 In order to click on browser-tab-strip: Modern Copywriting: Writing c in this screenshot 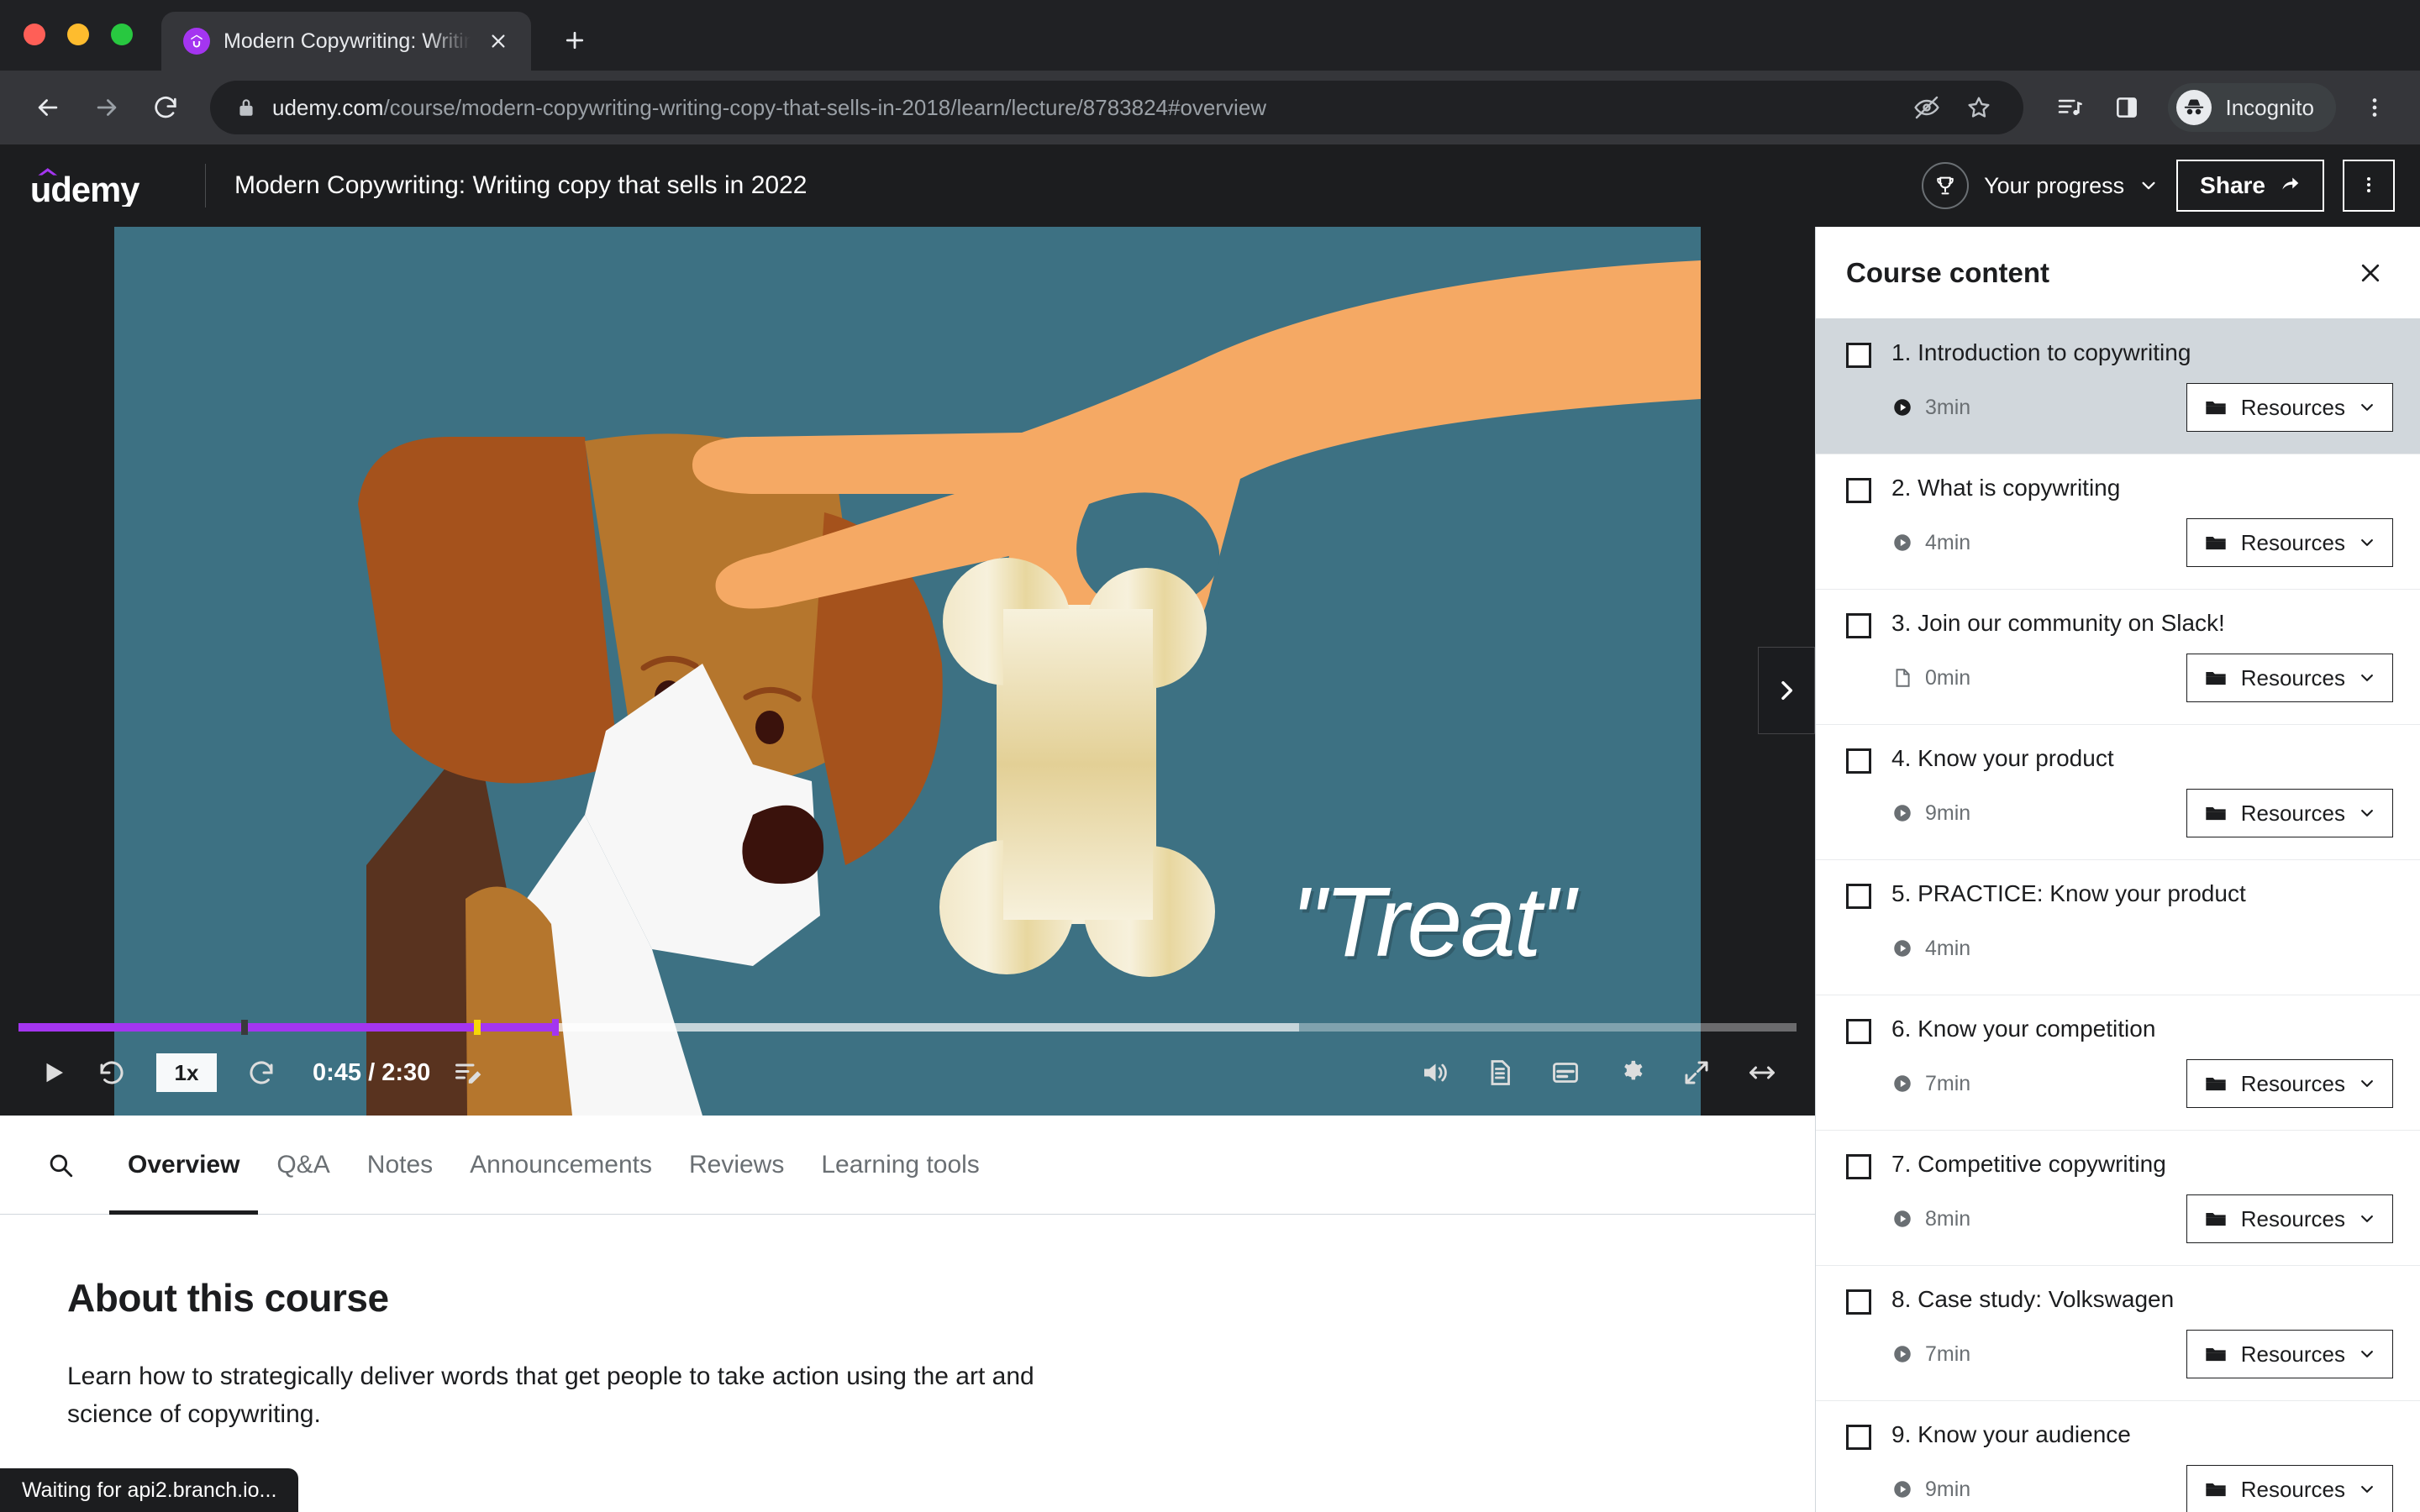, I will do `click(1210, 35)`.